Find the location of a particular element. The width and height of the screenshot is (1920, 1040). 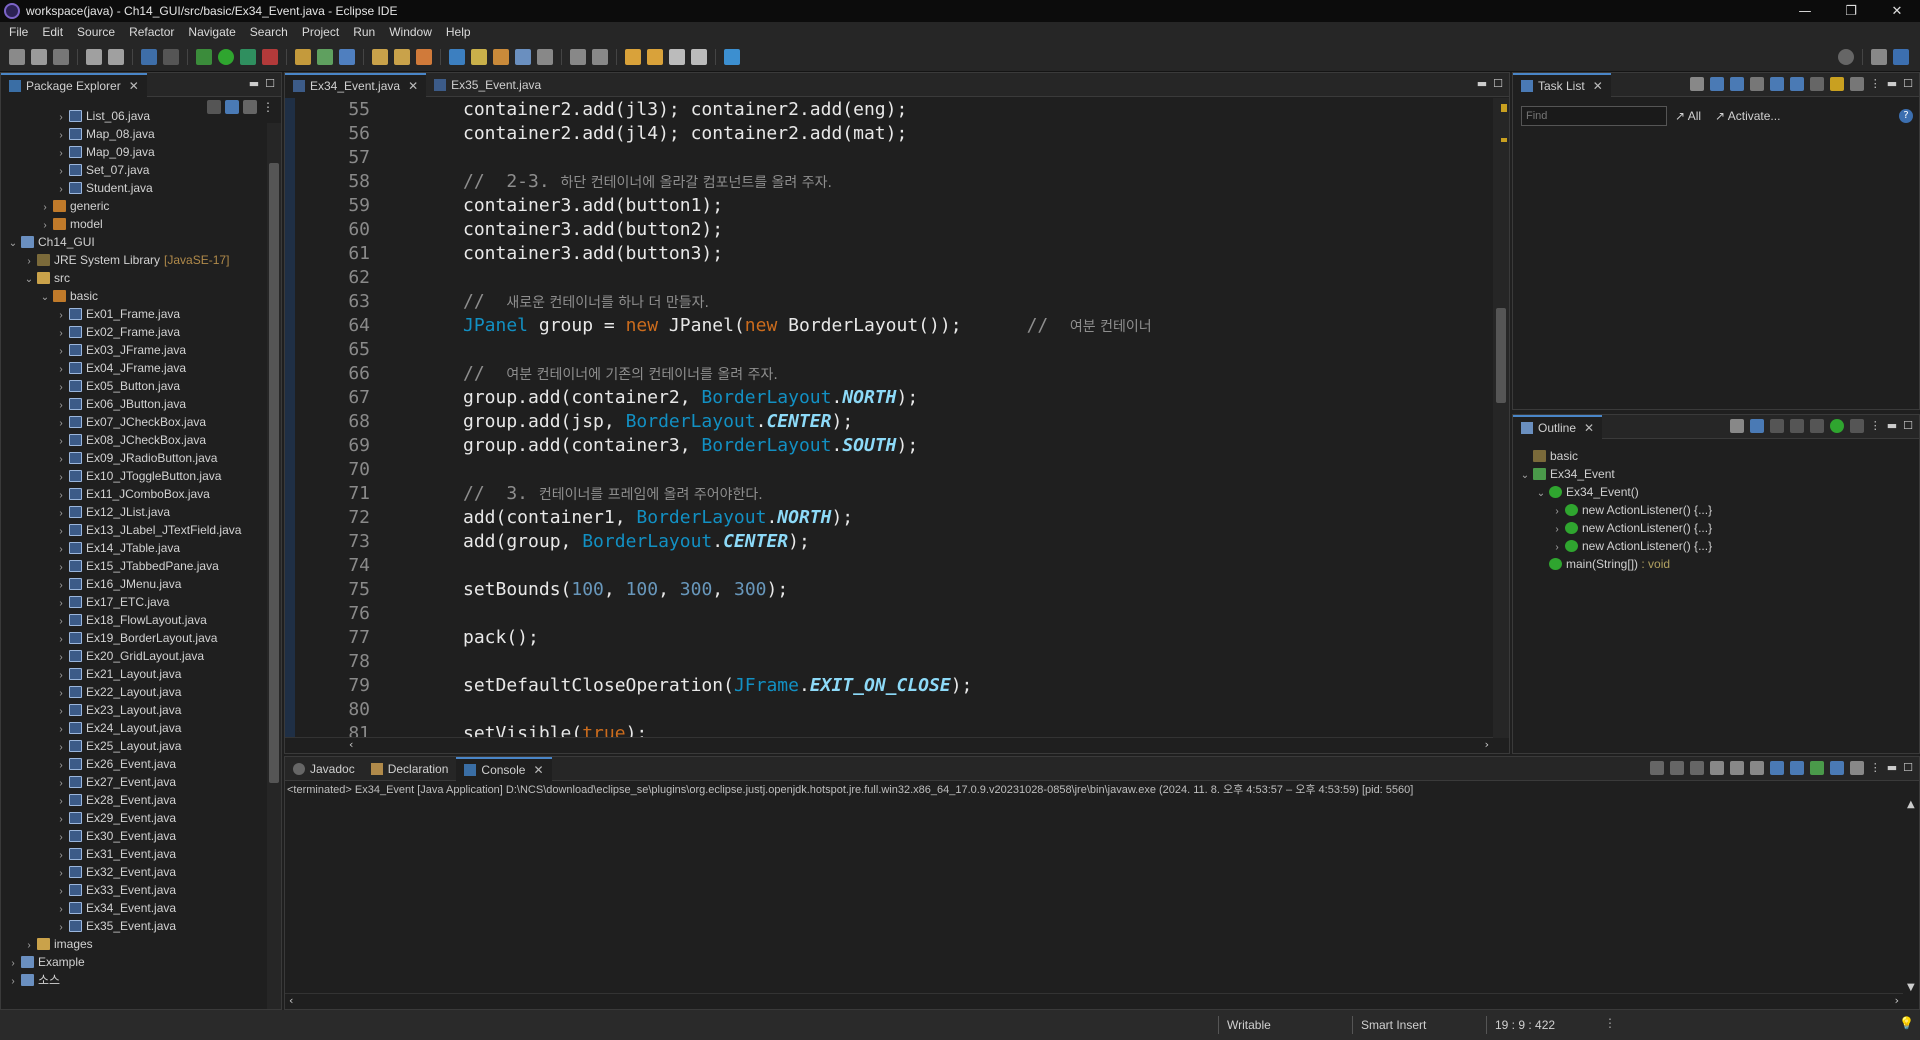

tree-item: › Set_07.java is located at coordinates (132, 170).